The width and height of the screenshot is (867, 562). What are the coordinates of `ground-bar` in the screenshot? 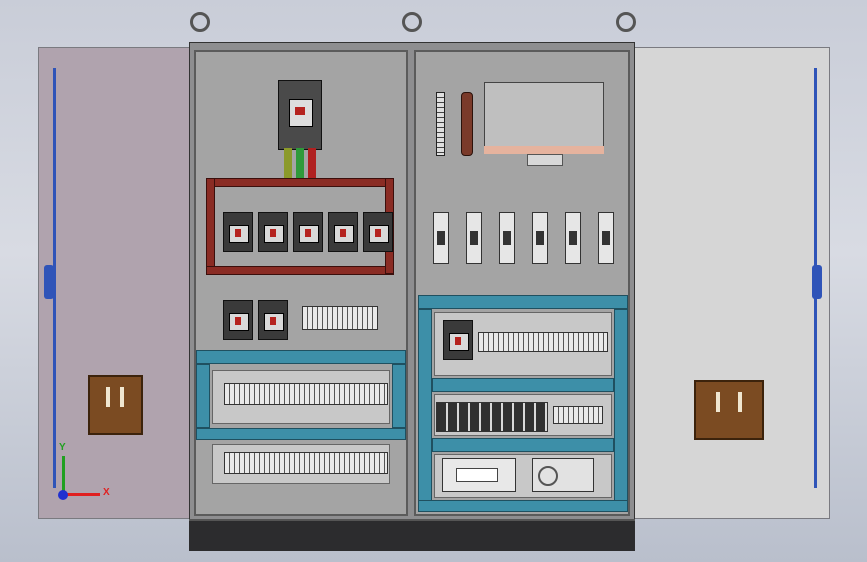 It's located at (467, 124).